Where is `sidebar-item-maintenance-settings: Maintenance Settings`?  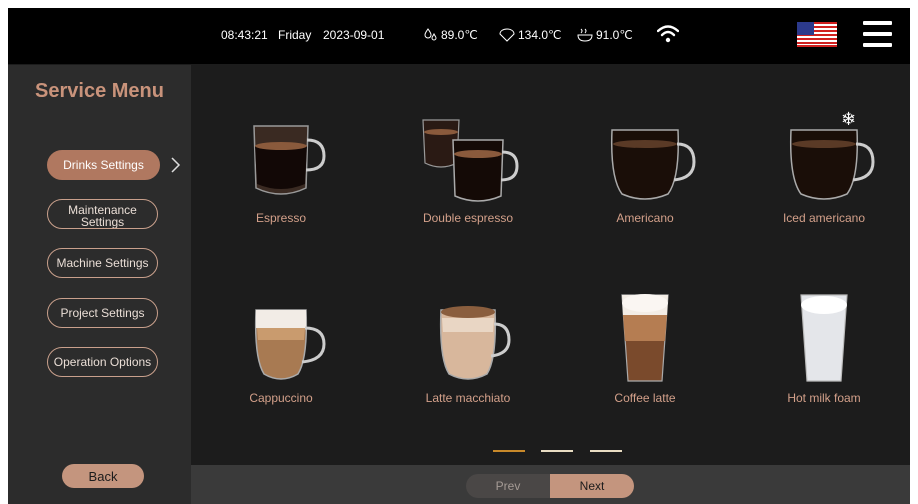
sidebar-item-maintenance-settings: Maintenance Settings is located at coordinates (102, 214).